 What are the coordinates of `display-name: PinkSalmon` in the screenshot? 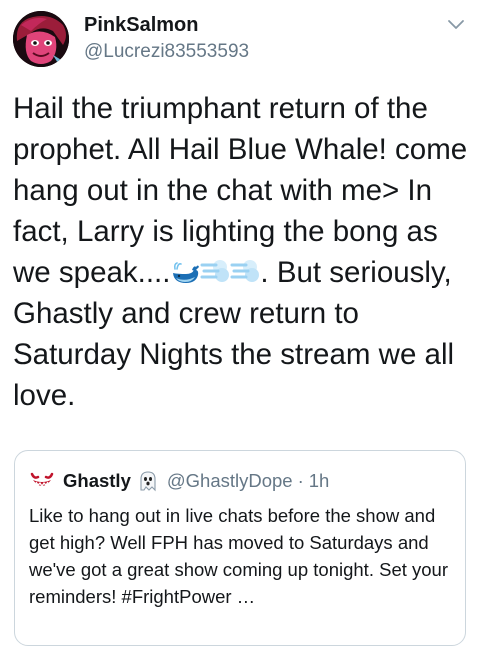 It's located at (166, 25).